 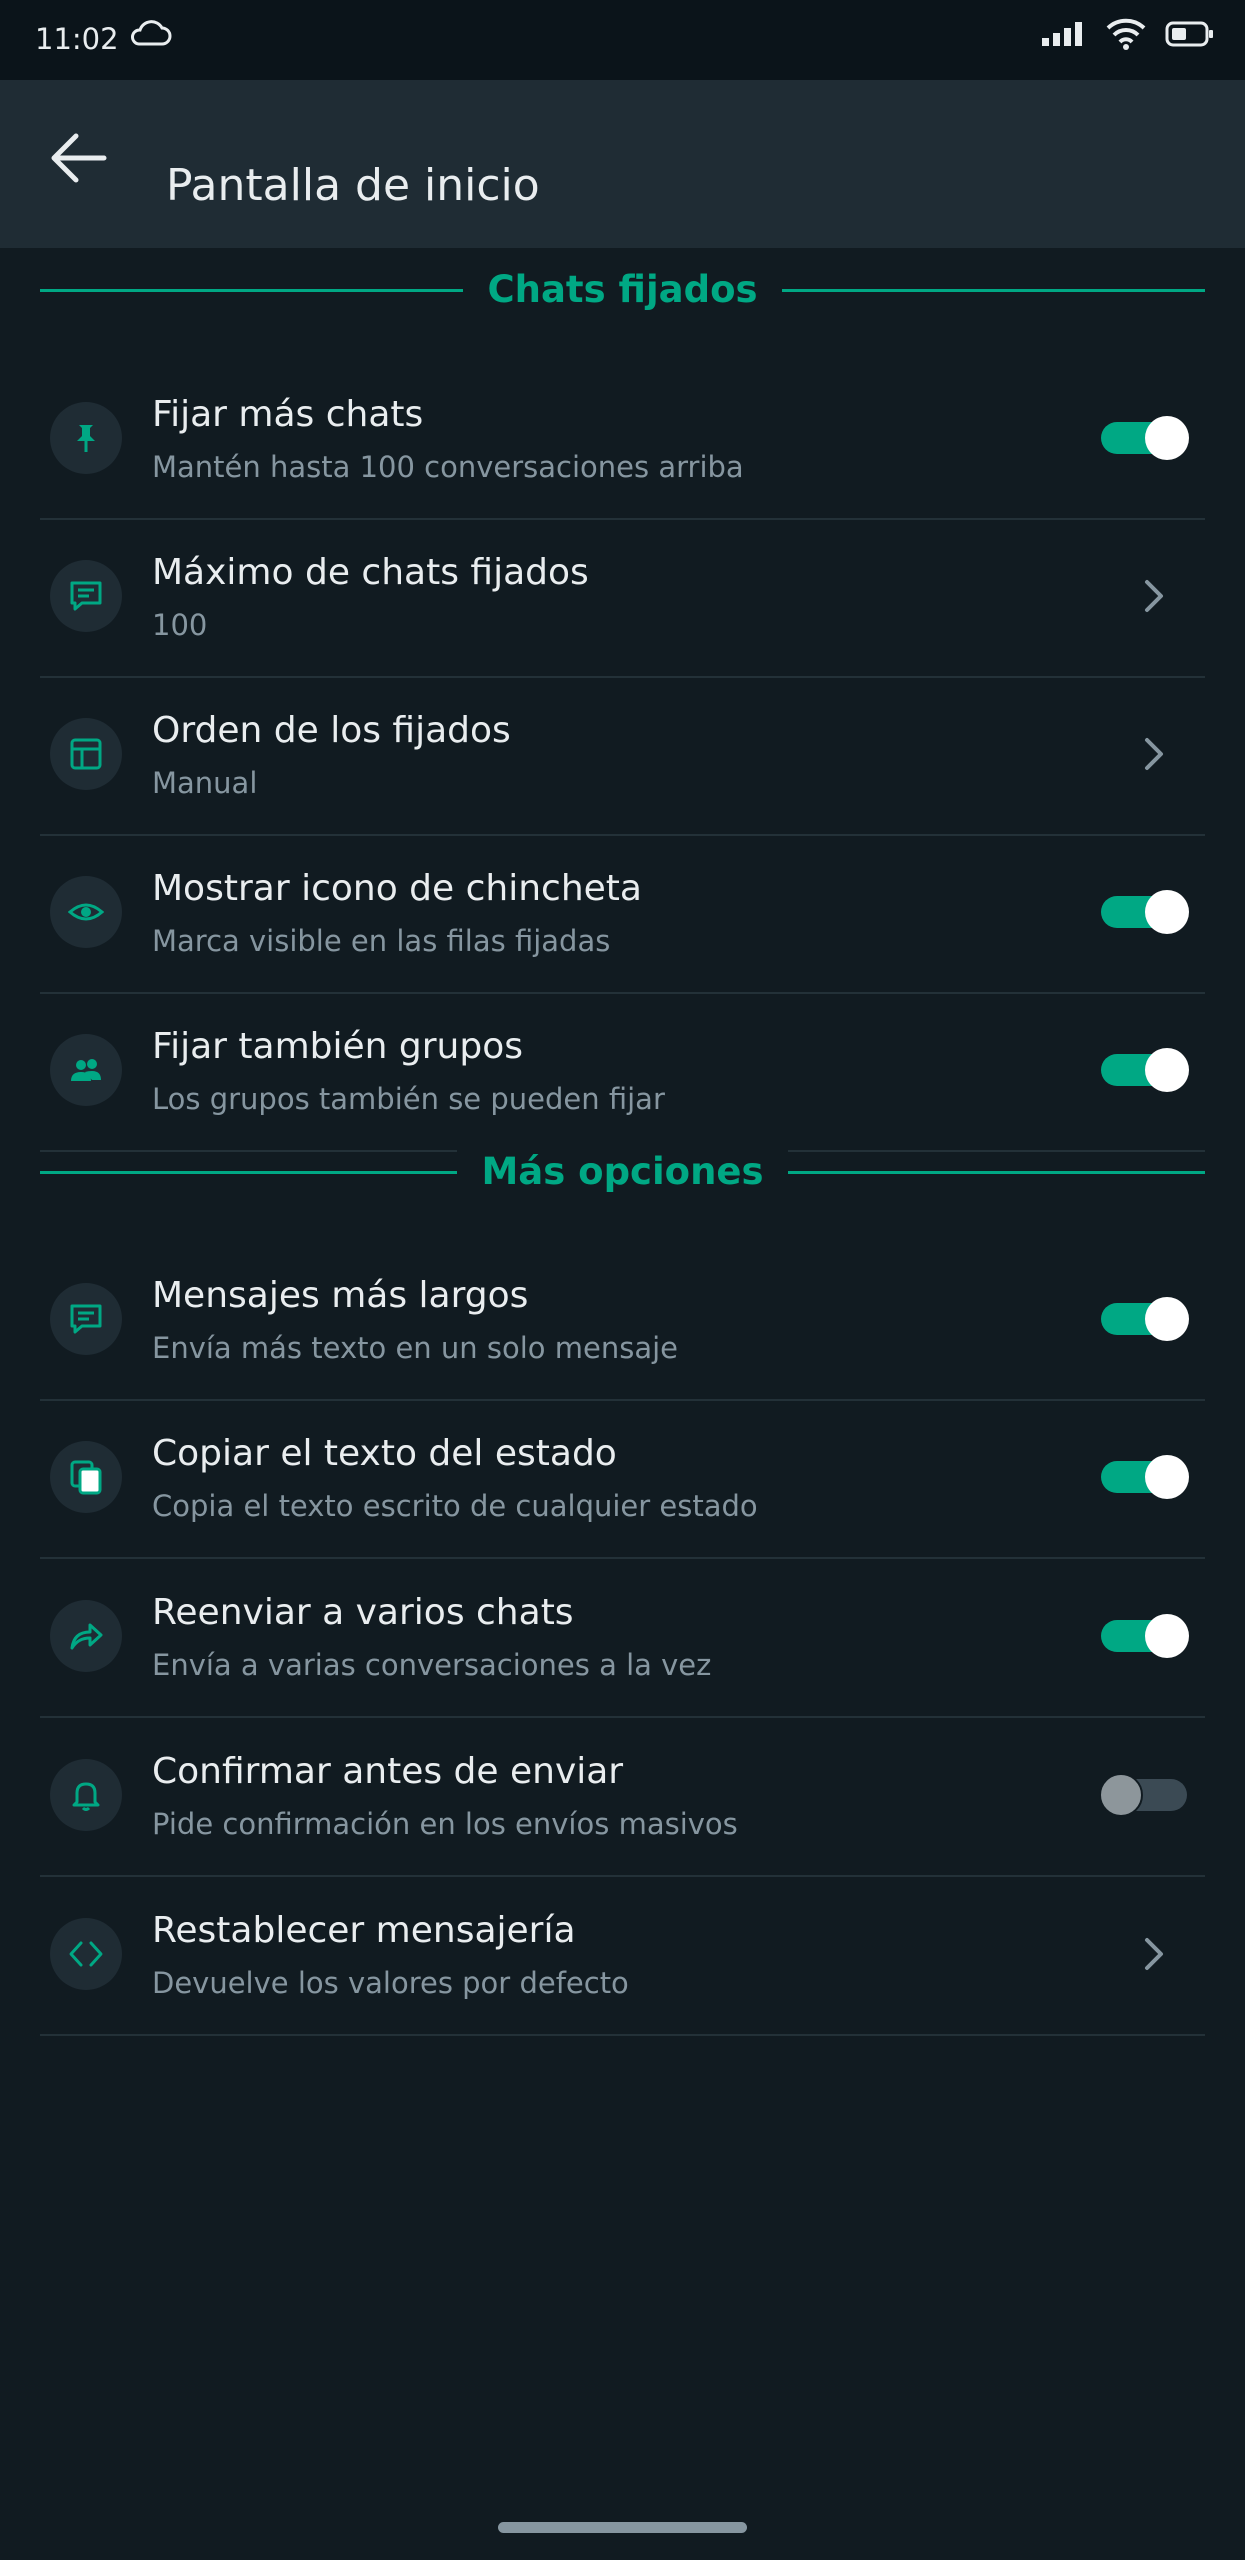 I want to click on code-icon, so click(x=86, y=1954).